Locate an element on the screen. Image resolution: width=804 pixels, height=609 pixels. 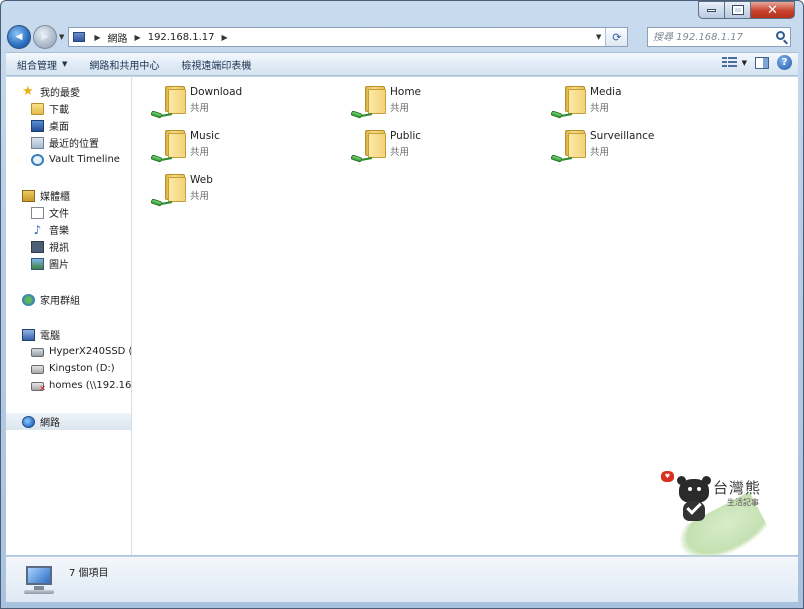
sidebar-item-downloads: 下載 is located at coordinates (50, 108).